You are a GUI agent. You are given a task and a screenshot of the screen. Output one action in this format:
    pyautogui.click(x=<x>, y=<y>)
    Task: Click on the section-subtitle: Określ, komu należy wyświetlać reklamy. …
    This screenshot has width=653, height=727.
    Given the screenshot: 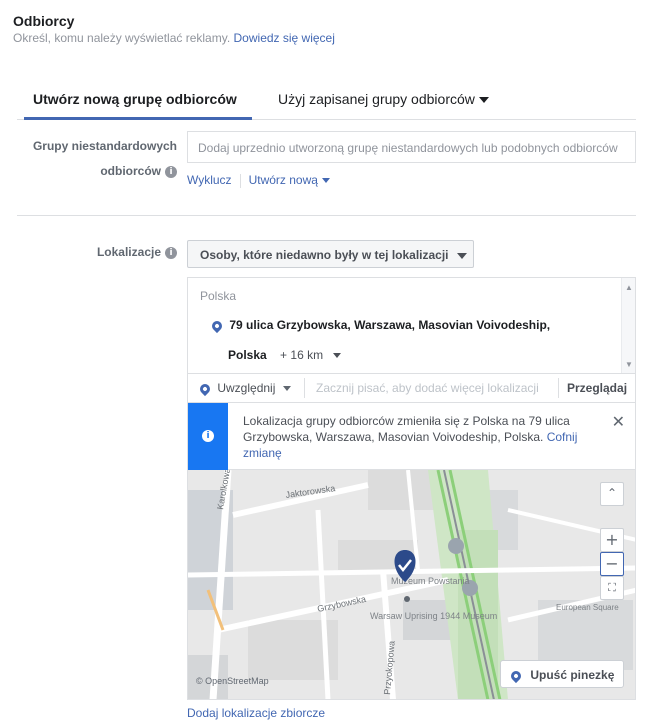 What is the action you would take?
    pyautogui.click(x=174, y=38)
    